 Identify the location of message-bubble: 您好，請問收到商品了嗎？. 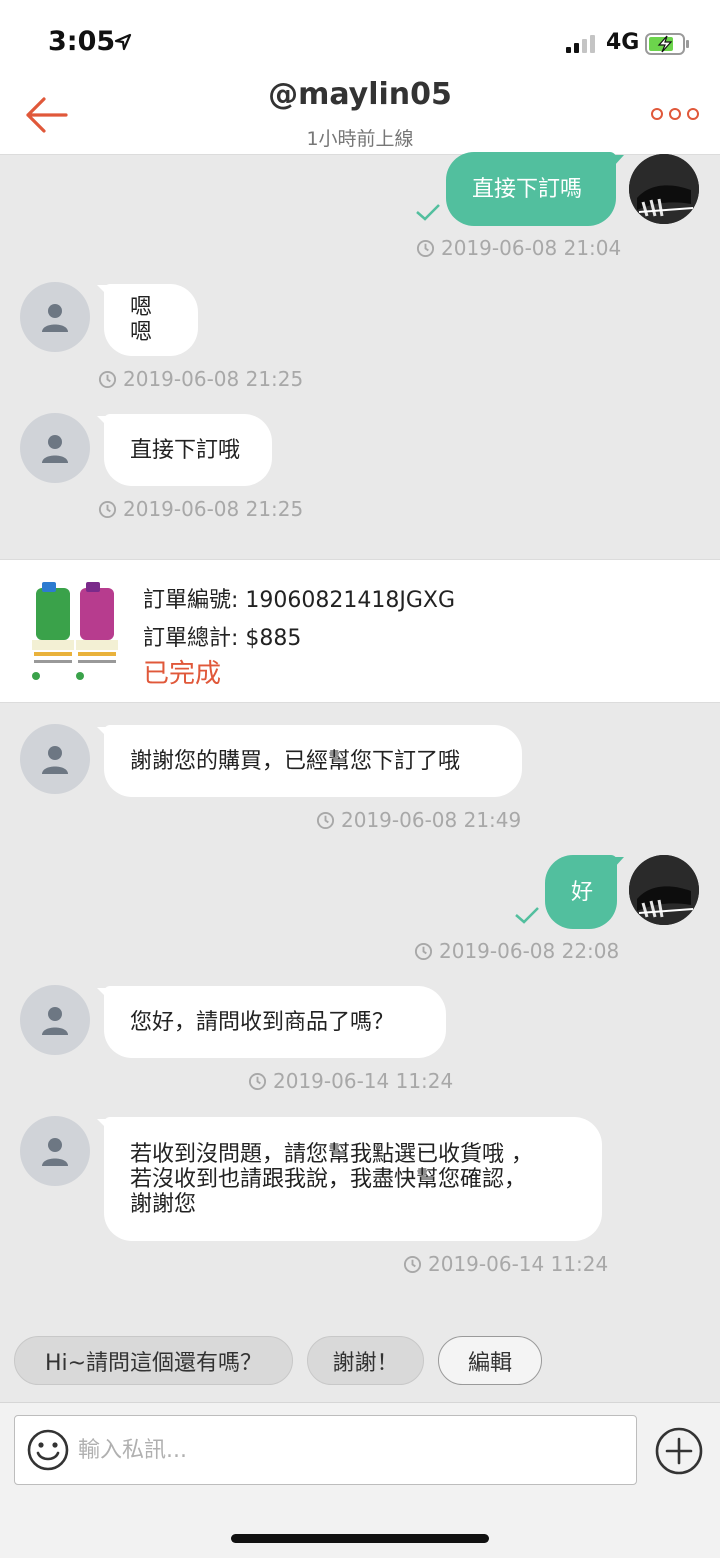
(275, 1022).